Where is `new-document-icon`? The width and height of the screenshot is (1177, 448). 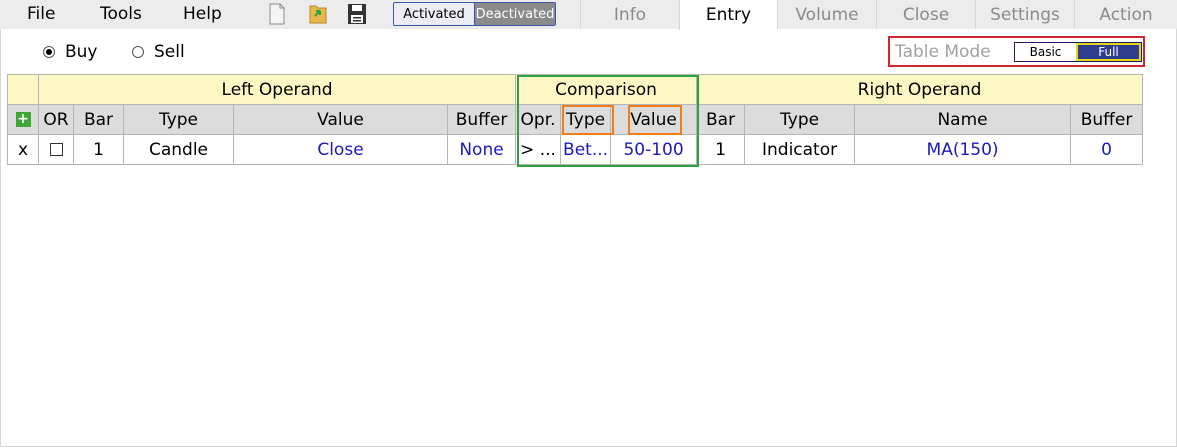 new-document-icon is located at coordinates (277, 16).